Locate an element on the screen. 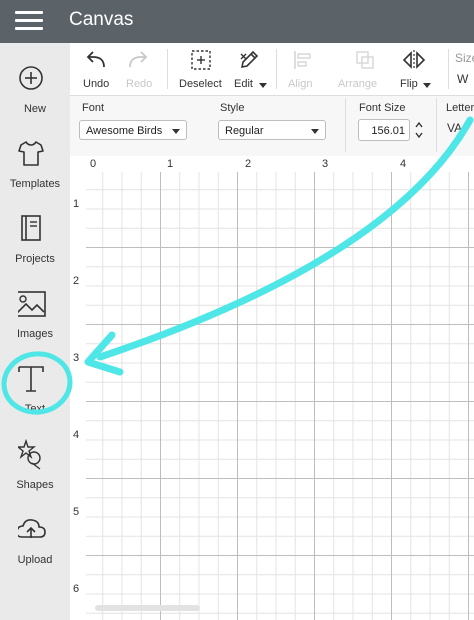 The height and width of the screenshot is (620, 474). flip-button: Flip is located at coordinates (418, 69).